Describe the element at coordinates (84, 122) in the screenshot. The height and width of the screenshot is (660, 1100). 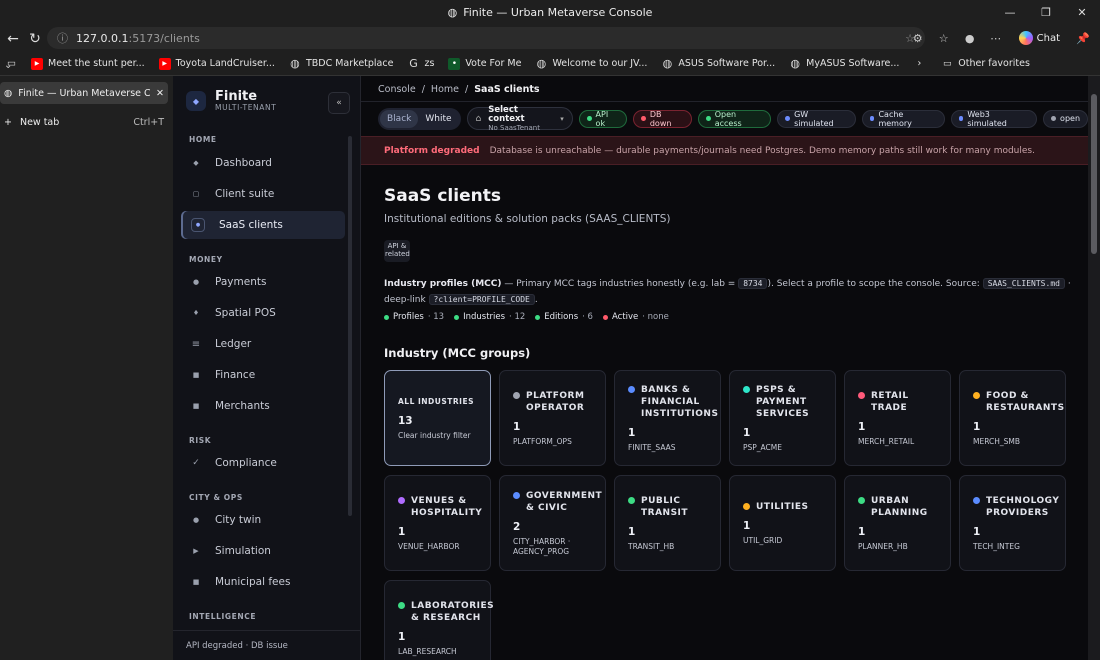
I see `new-tab-button: + New tab Ctrl+T` at that location.